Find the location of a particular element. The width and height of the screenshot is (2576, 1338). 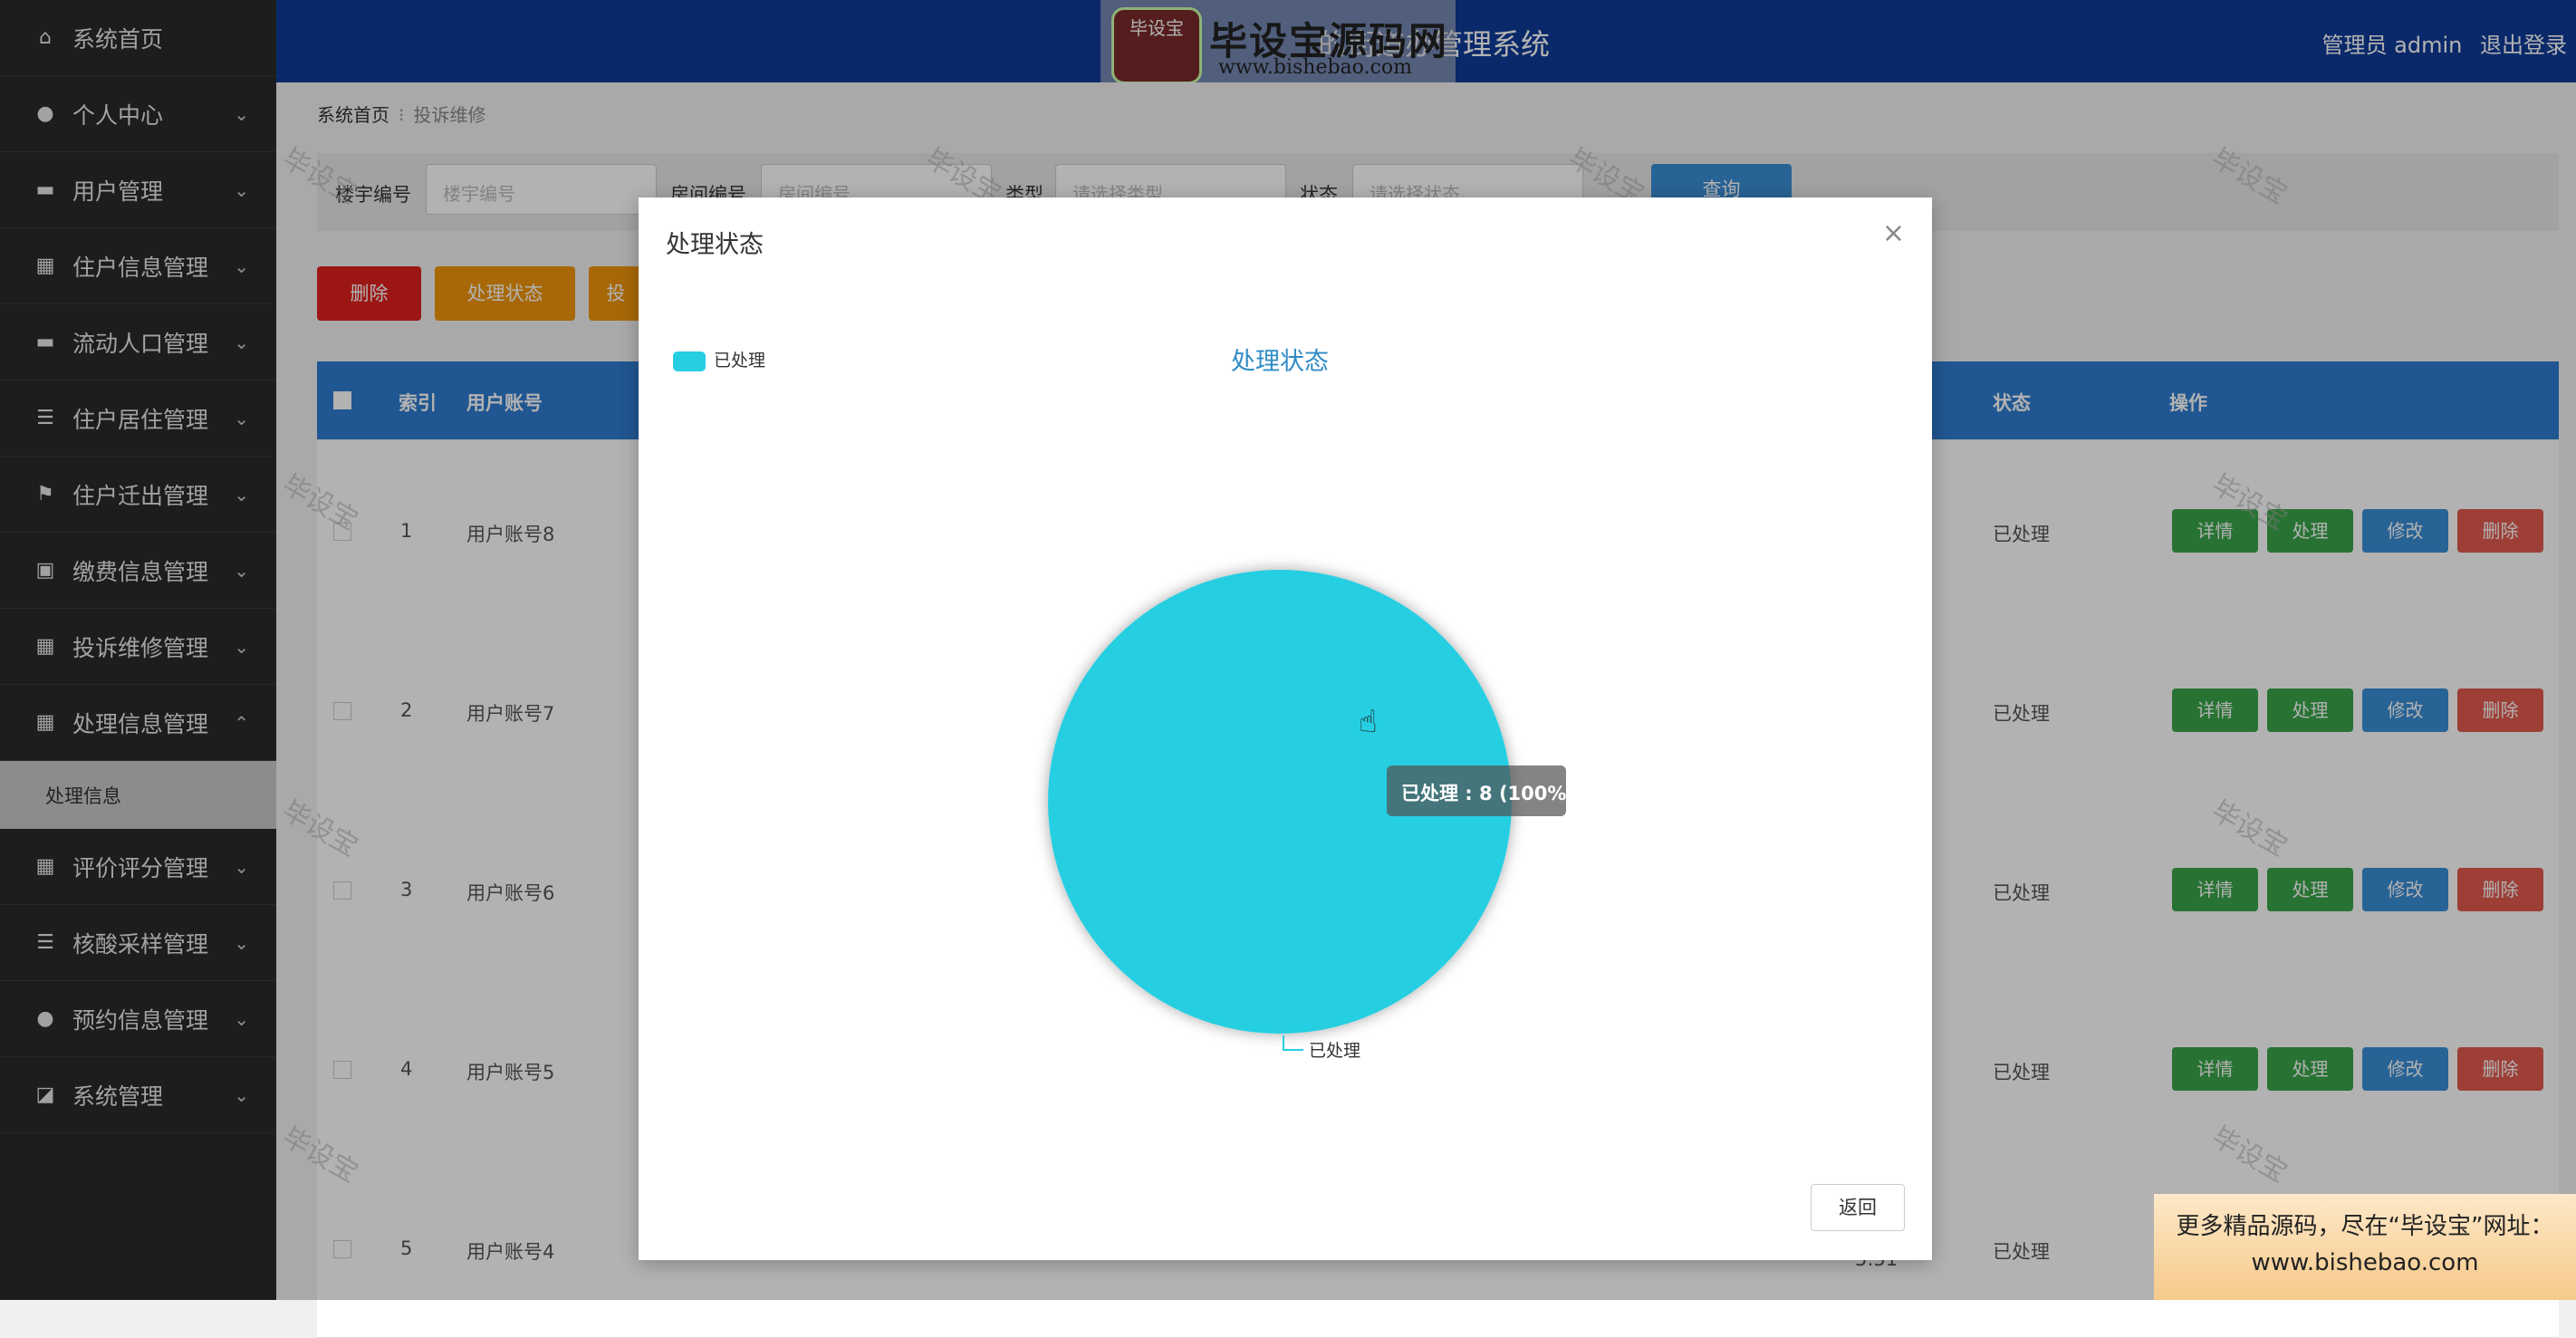

chart-tooltip-text: 已处理 : 8 (100%) is located at coordinates (1488, 793).